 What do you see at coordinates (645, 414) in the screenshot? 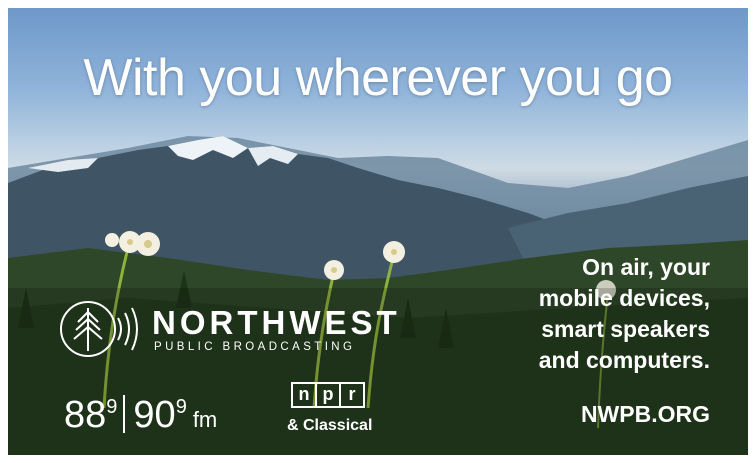
I see `website-url: NWPB.ORG` at bounding box center [645, 414].